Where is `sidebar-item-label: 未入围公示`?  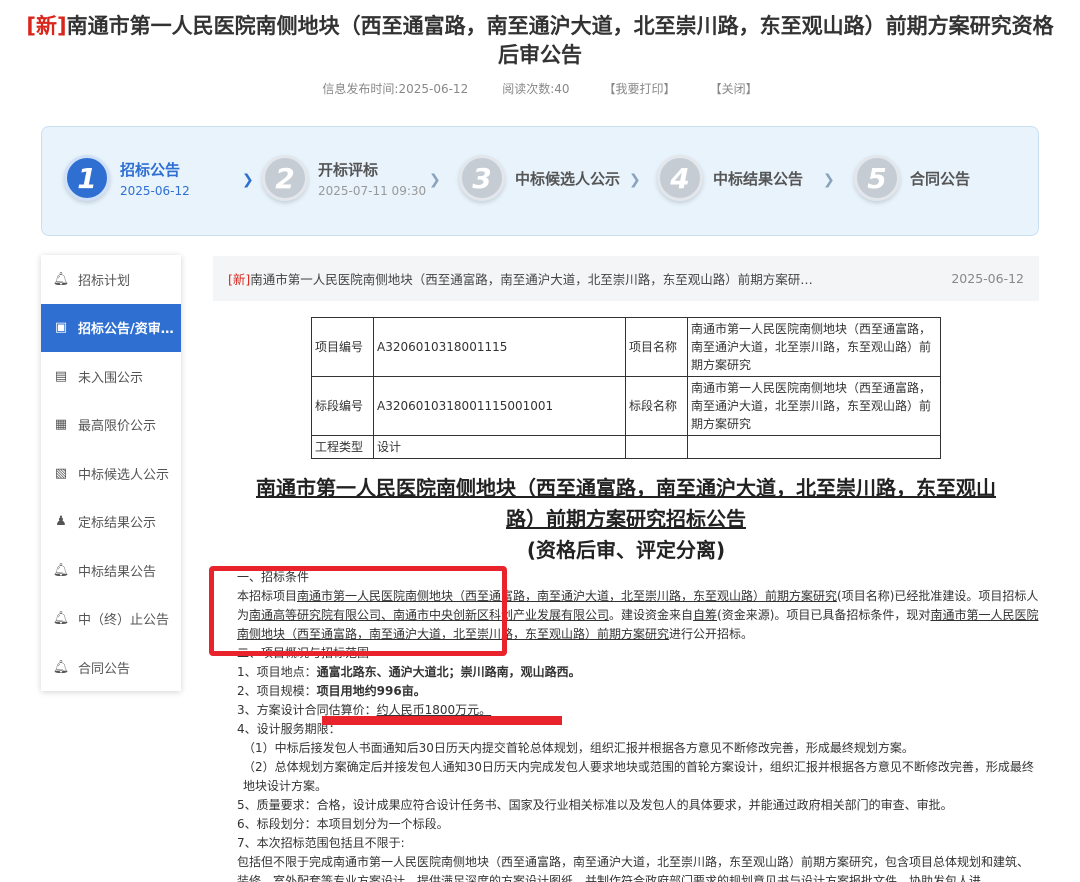
sidebar-item-label: 未入围公示 is located at coordinates (111, 378).